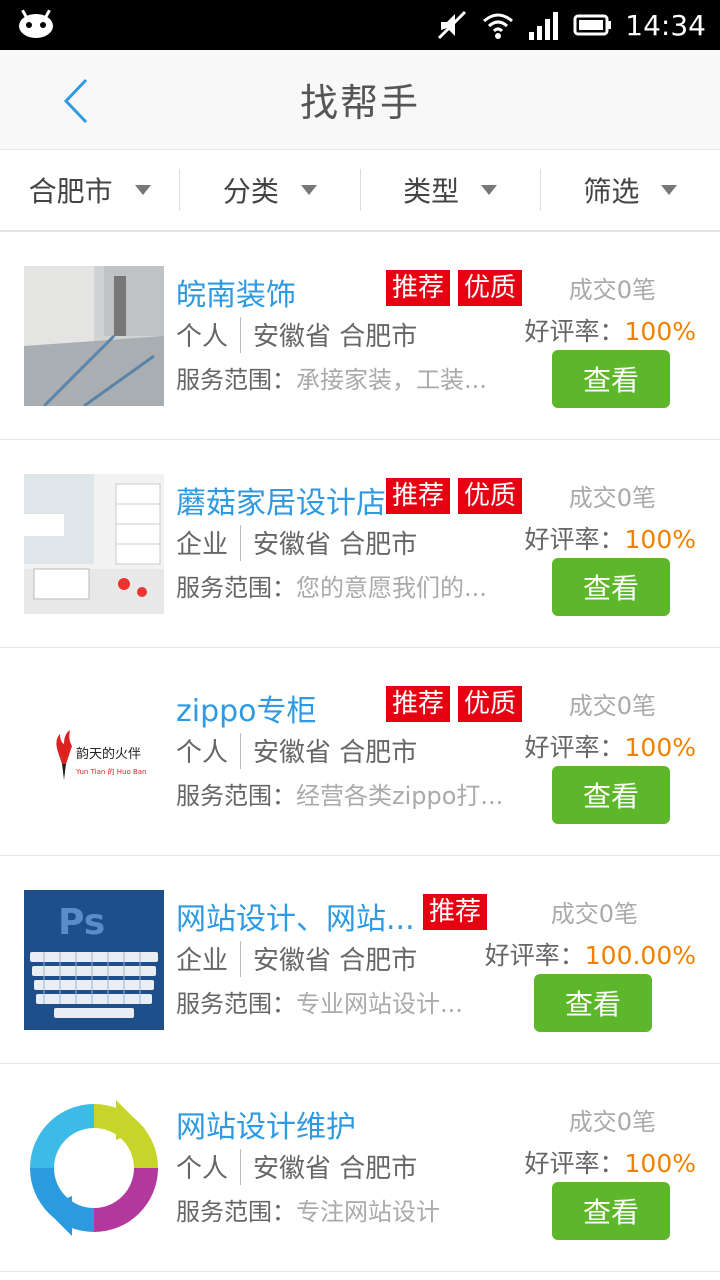 The width and height of the screenshot is (720, 1280). I want to click on item-name: 蘑菇家居设计店, so click(281, 500).